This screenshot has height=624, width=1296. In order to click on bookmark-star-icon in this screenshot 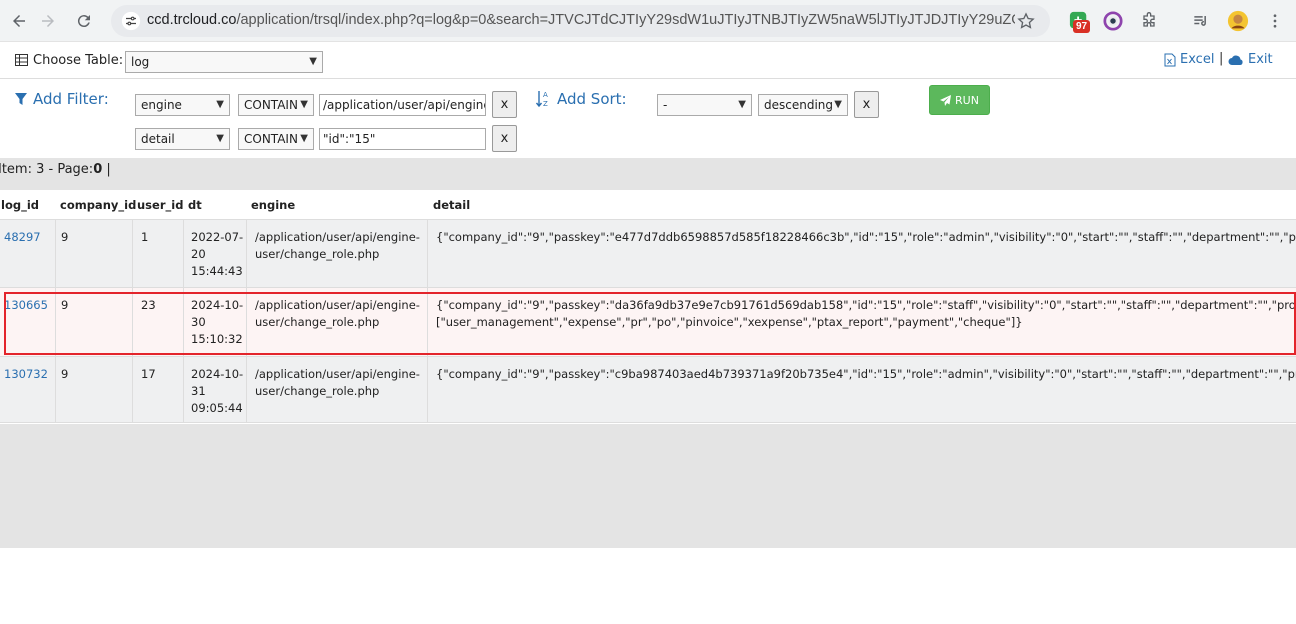, I will do `click(1026, 21)`.